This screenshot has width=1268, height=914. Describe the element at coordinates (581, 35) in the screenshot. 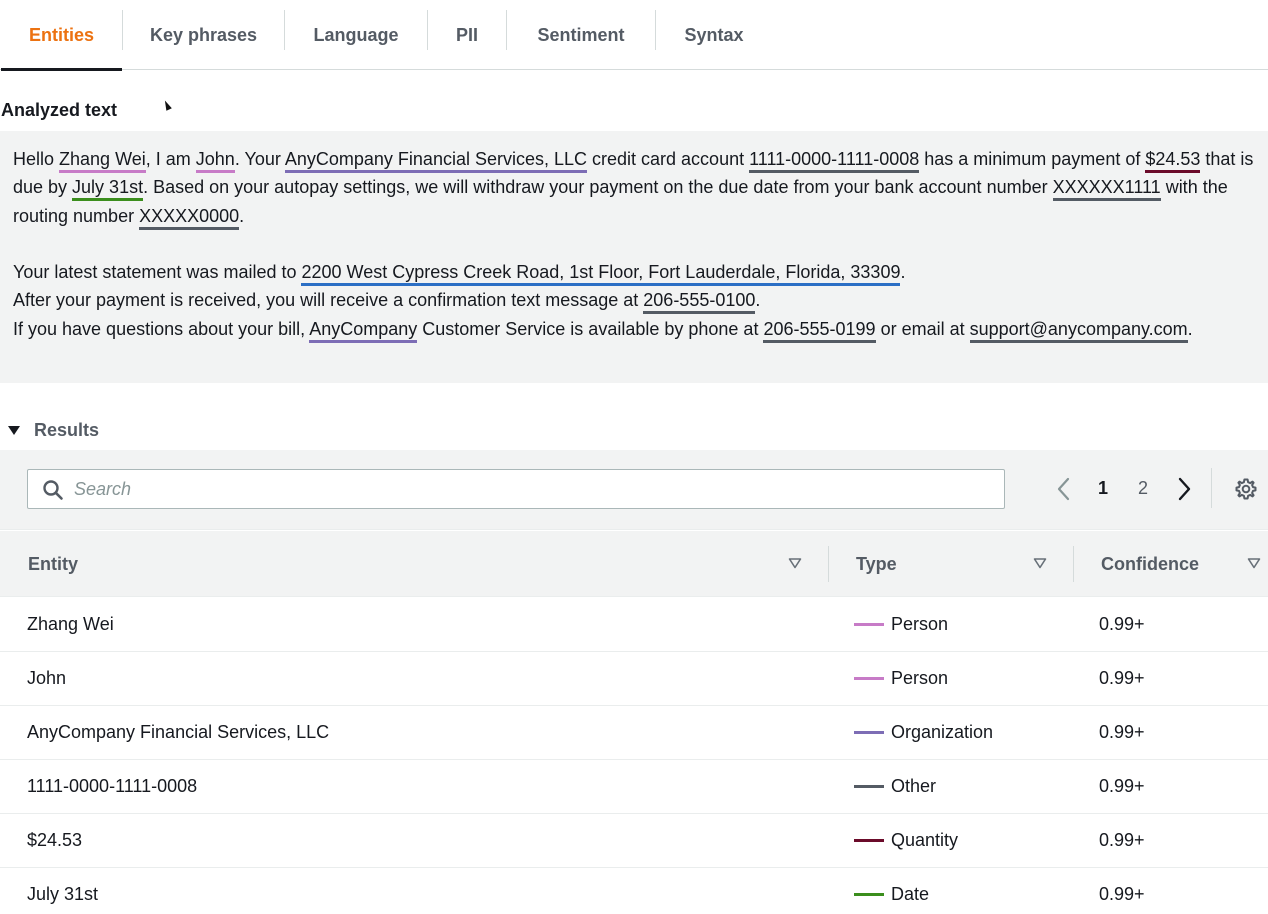

I see `tab-sentiment: Sentiment` at that location.